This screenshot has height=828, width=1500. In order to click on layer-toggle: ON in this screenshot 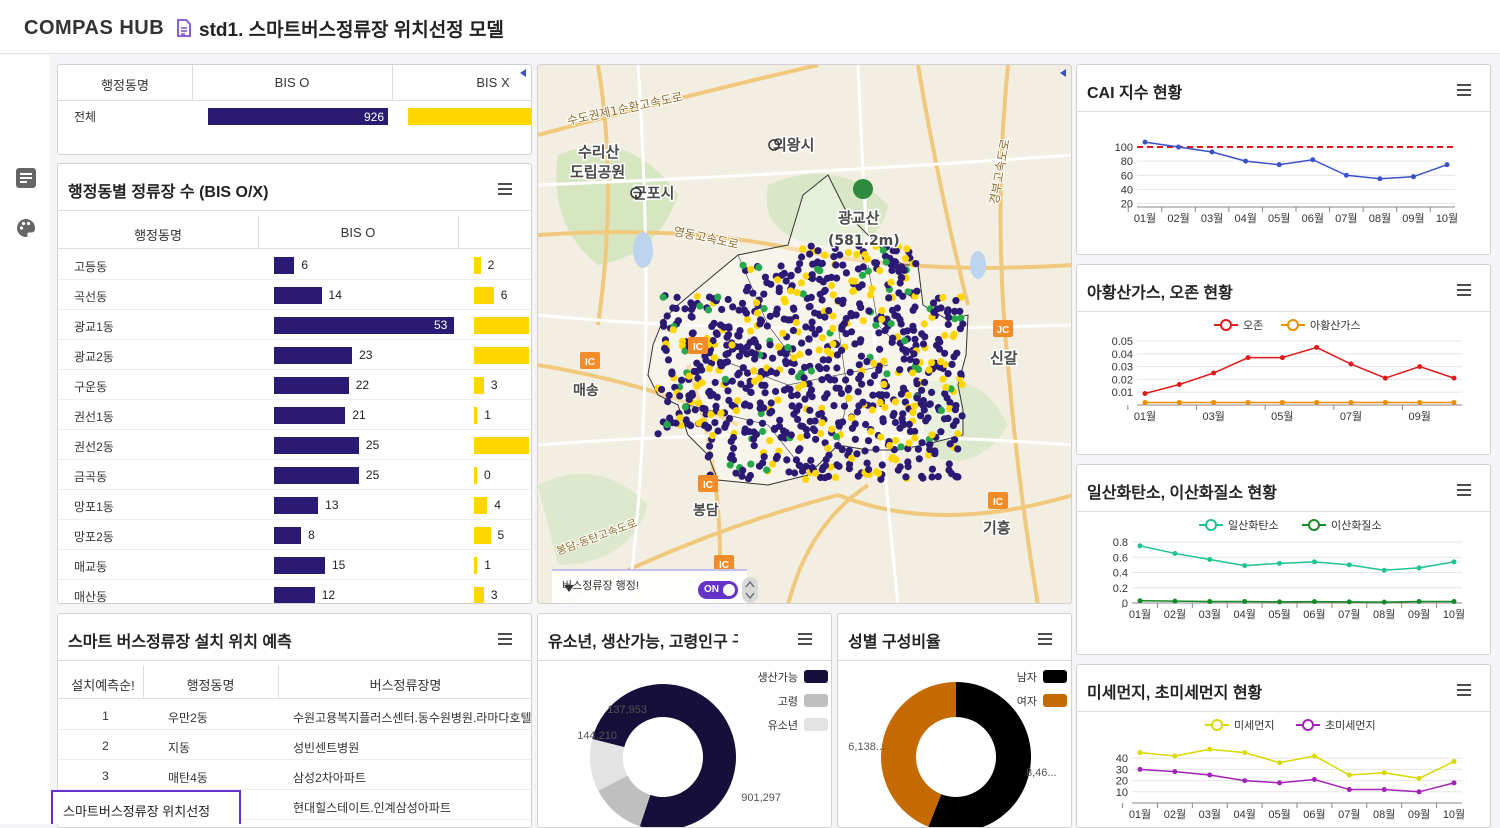, I will do `click(718, 590)`.